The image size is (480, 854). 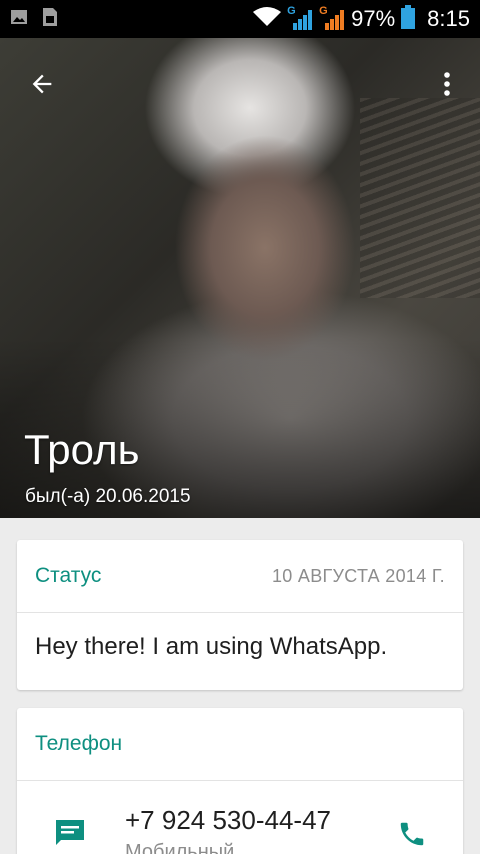 I want to click on phone-number: +7 924 530-44-47, so click(x=228, y=820).